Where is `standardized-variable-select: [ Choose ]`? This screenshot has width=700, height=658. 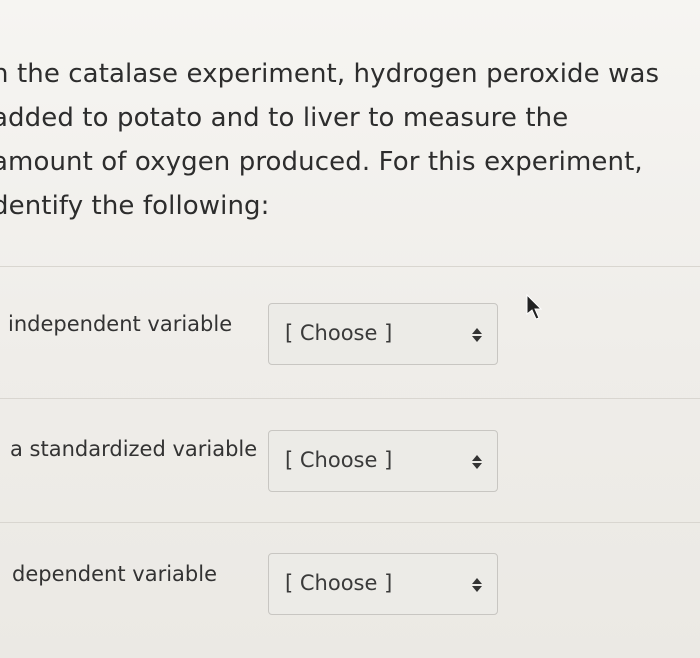 standardized-variable-select: [ Choose ] is located at coordinates (383, 461).